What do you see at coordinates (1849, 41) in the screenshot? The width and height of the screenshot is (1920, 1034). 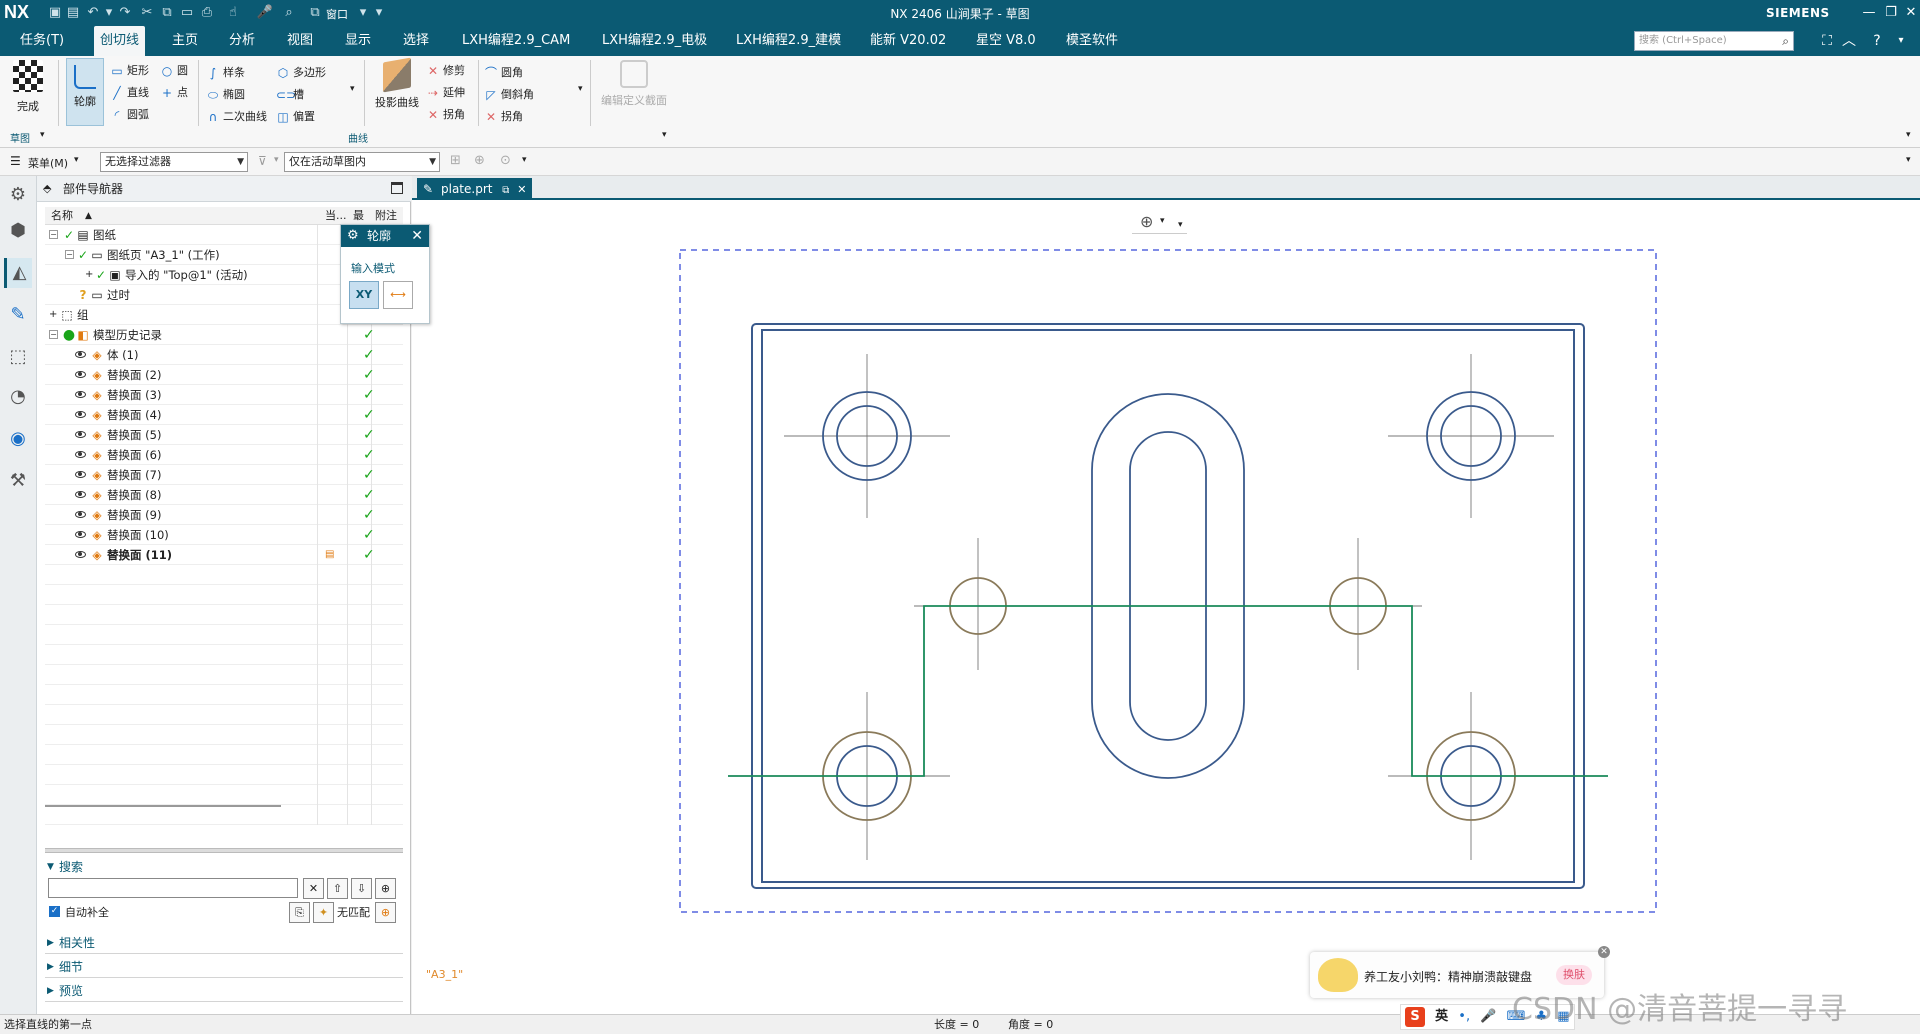 I see `collapse-ribbon-icon: ︿` at bounding box center [1849, 41].